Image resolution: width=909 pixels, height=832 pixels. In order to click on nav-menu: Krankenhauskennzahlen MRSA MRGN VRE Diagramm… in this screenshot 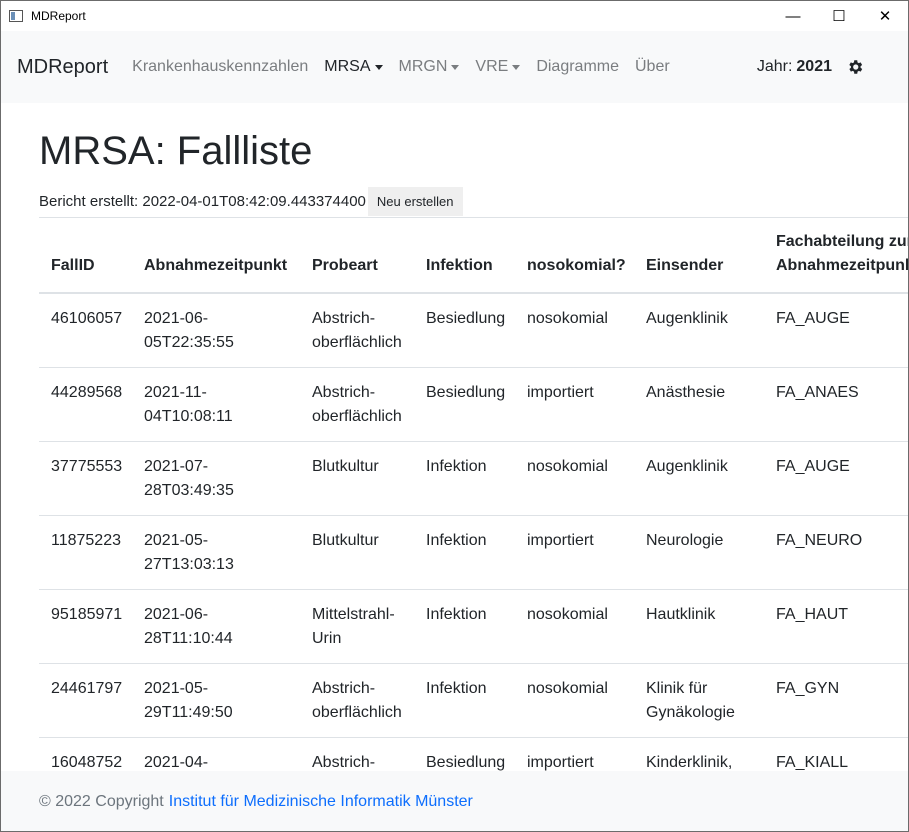, I will do `click(409, 67)`.